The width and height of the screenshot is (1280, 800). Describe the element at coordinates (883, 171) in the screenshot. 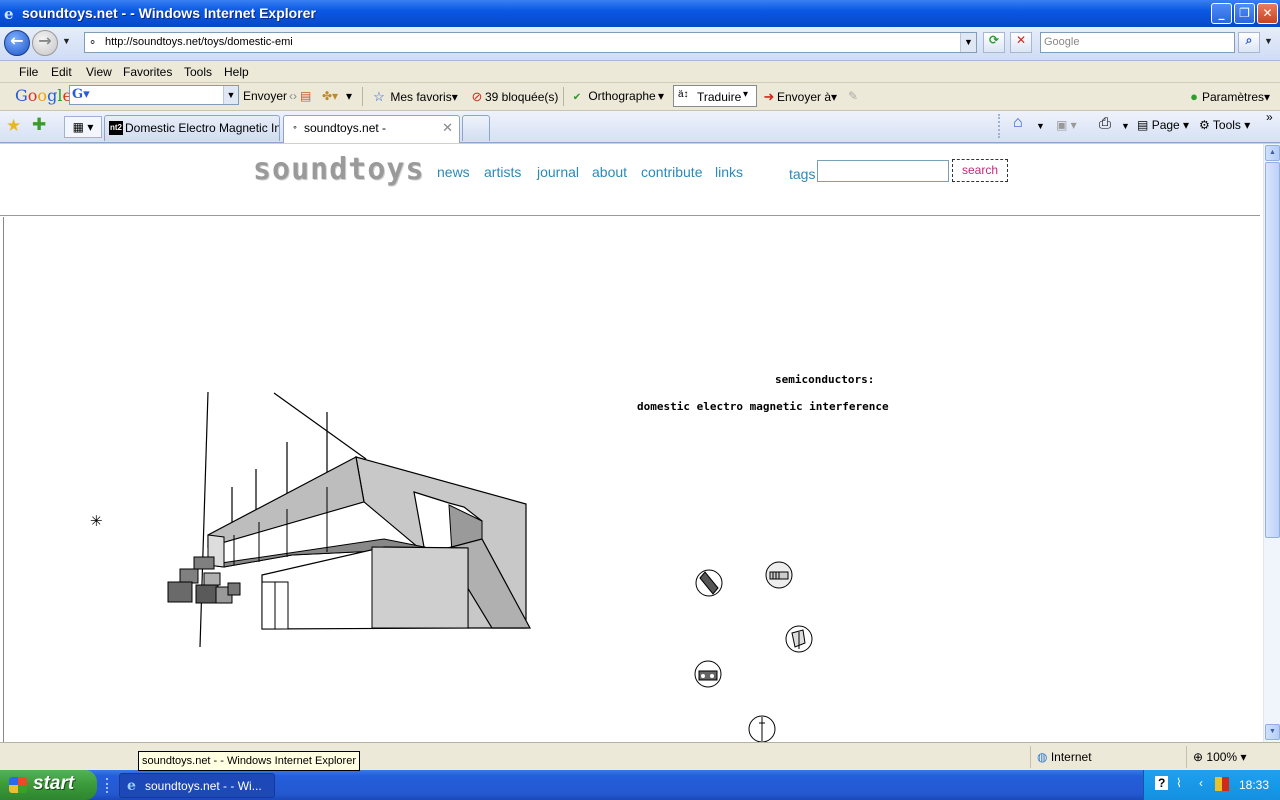

I see `tags-search-input` at that location.